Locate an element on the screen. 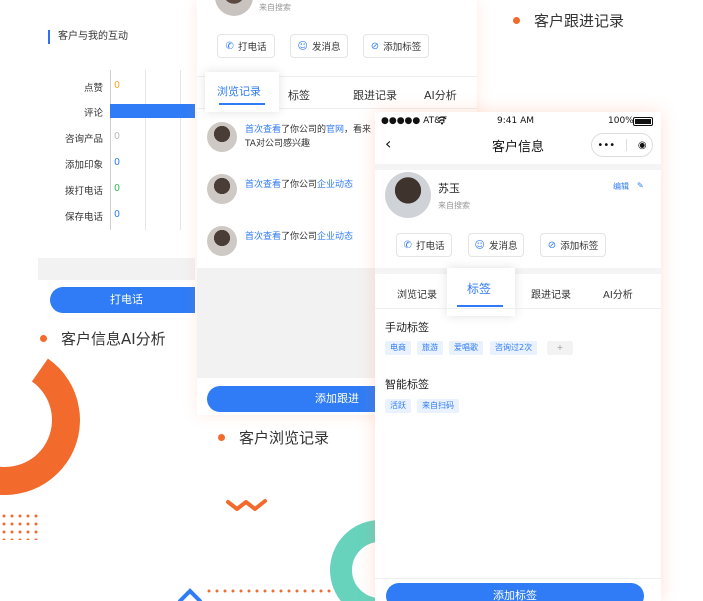 This screenshot has height=601, width=703. more-icon: ••• is located at coordinates (606, 145).